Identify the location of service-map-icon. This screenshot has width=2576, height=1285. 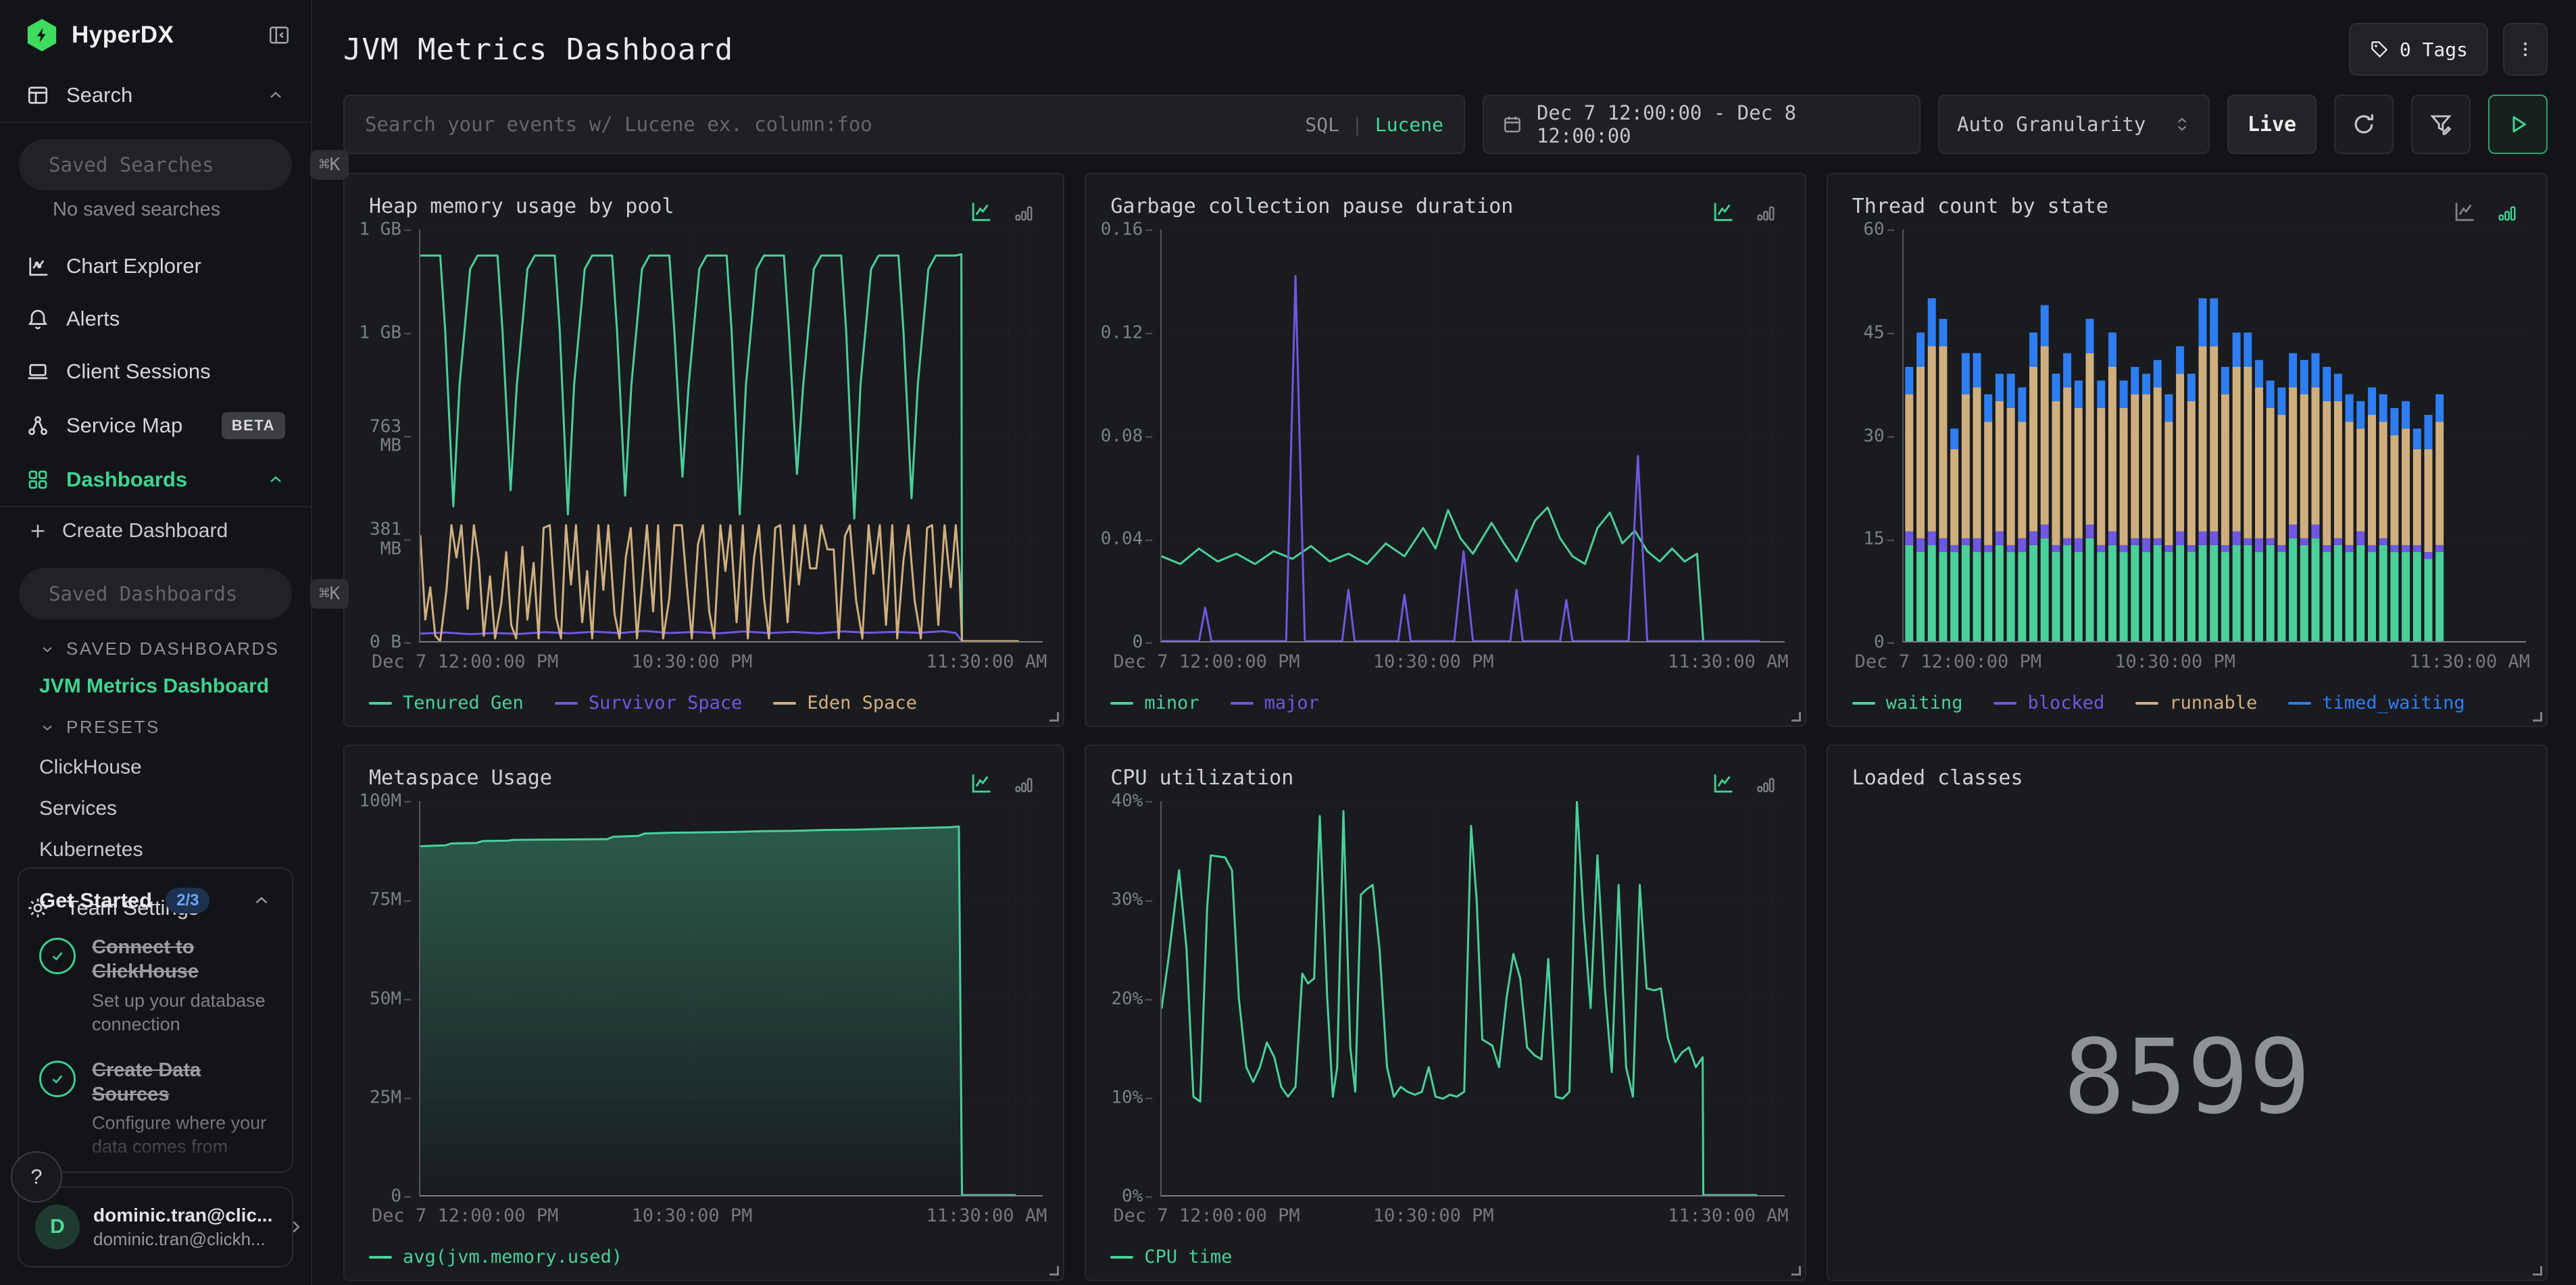
(38, 425).